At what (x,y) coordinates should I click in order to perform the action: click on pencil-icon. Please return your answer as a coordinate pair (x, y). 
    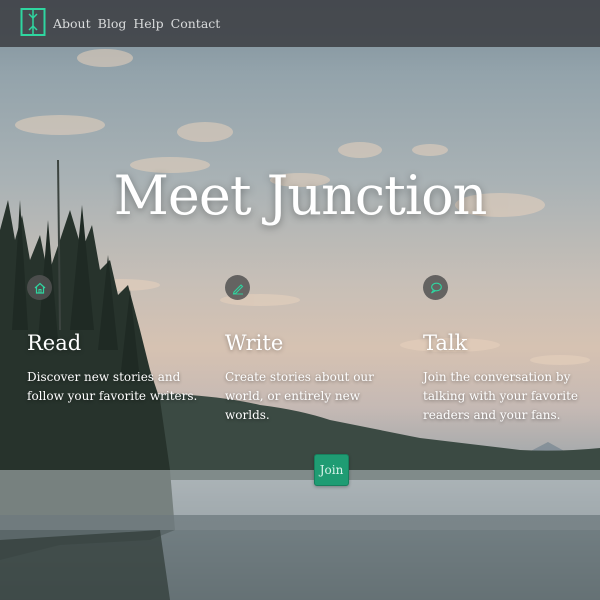
    Looking at the image, I should click on (237, 287).